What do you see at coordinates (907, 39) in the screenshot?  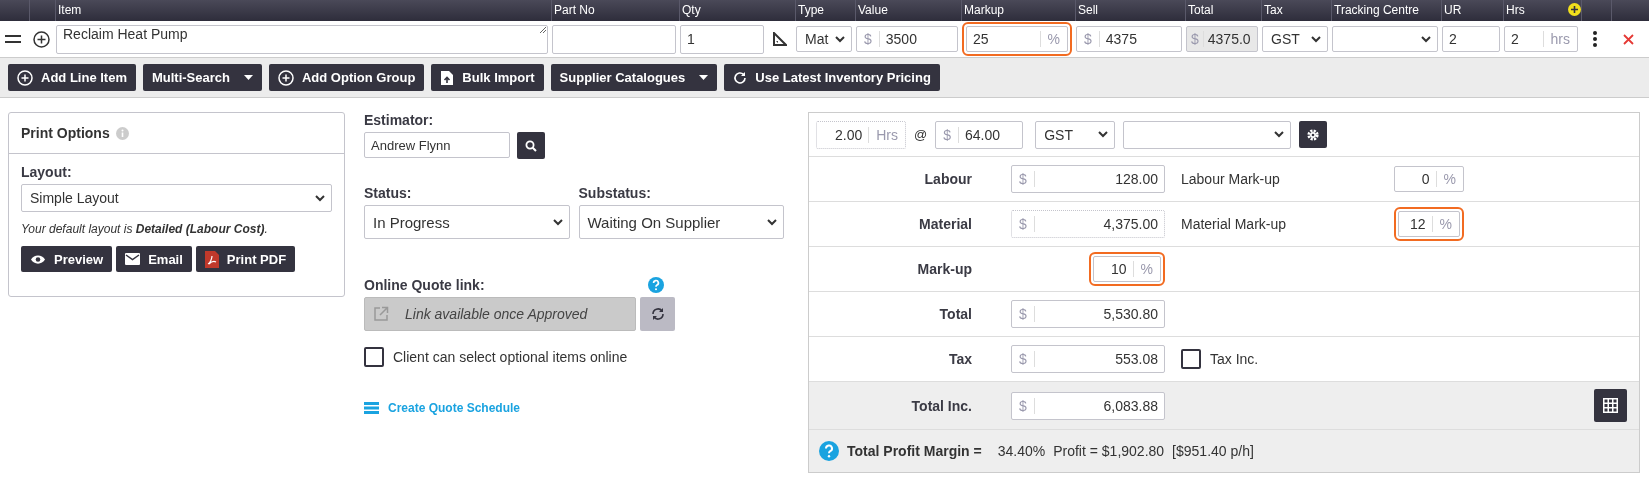 I see `input-field: $ 3500` at bounding box center [907, 39].